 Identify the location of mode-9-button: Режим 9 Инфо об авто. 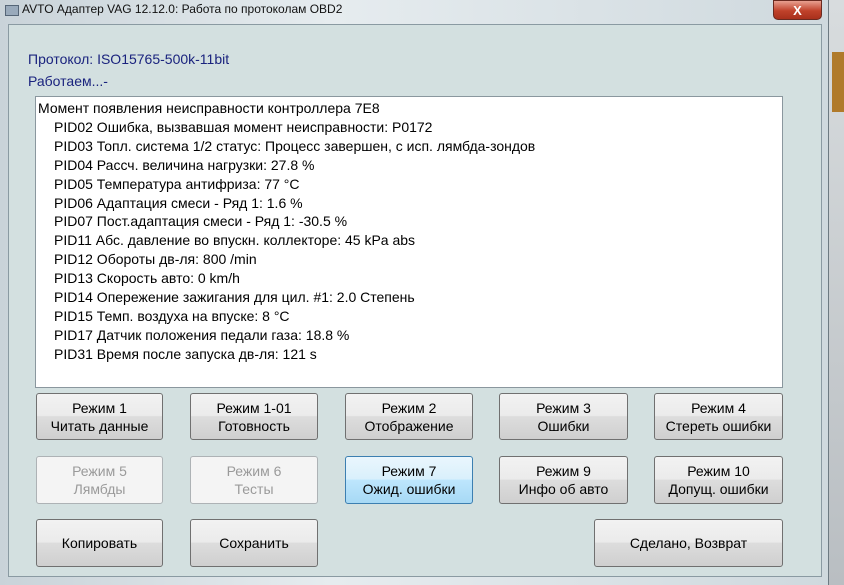
(563, 480).